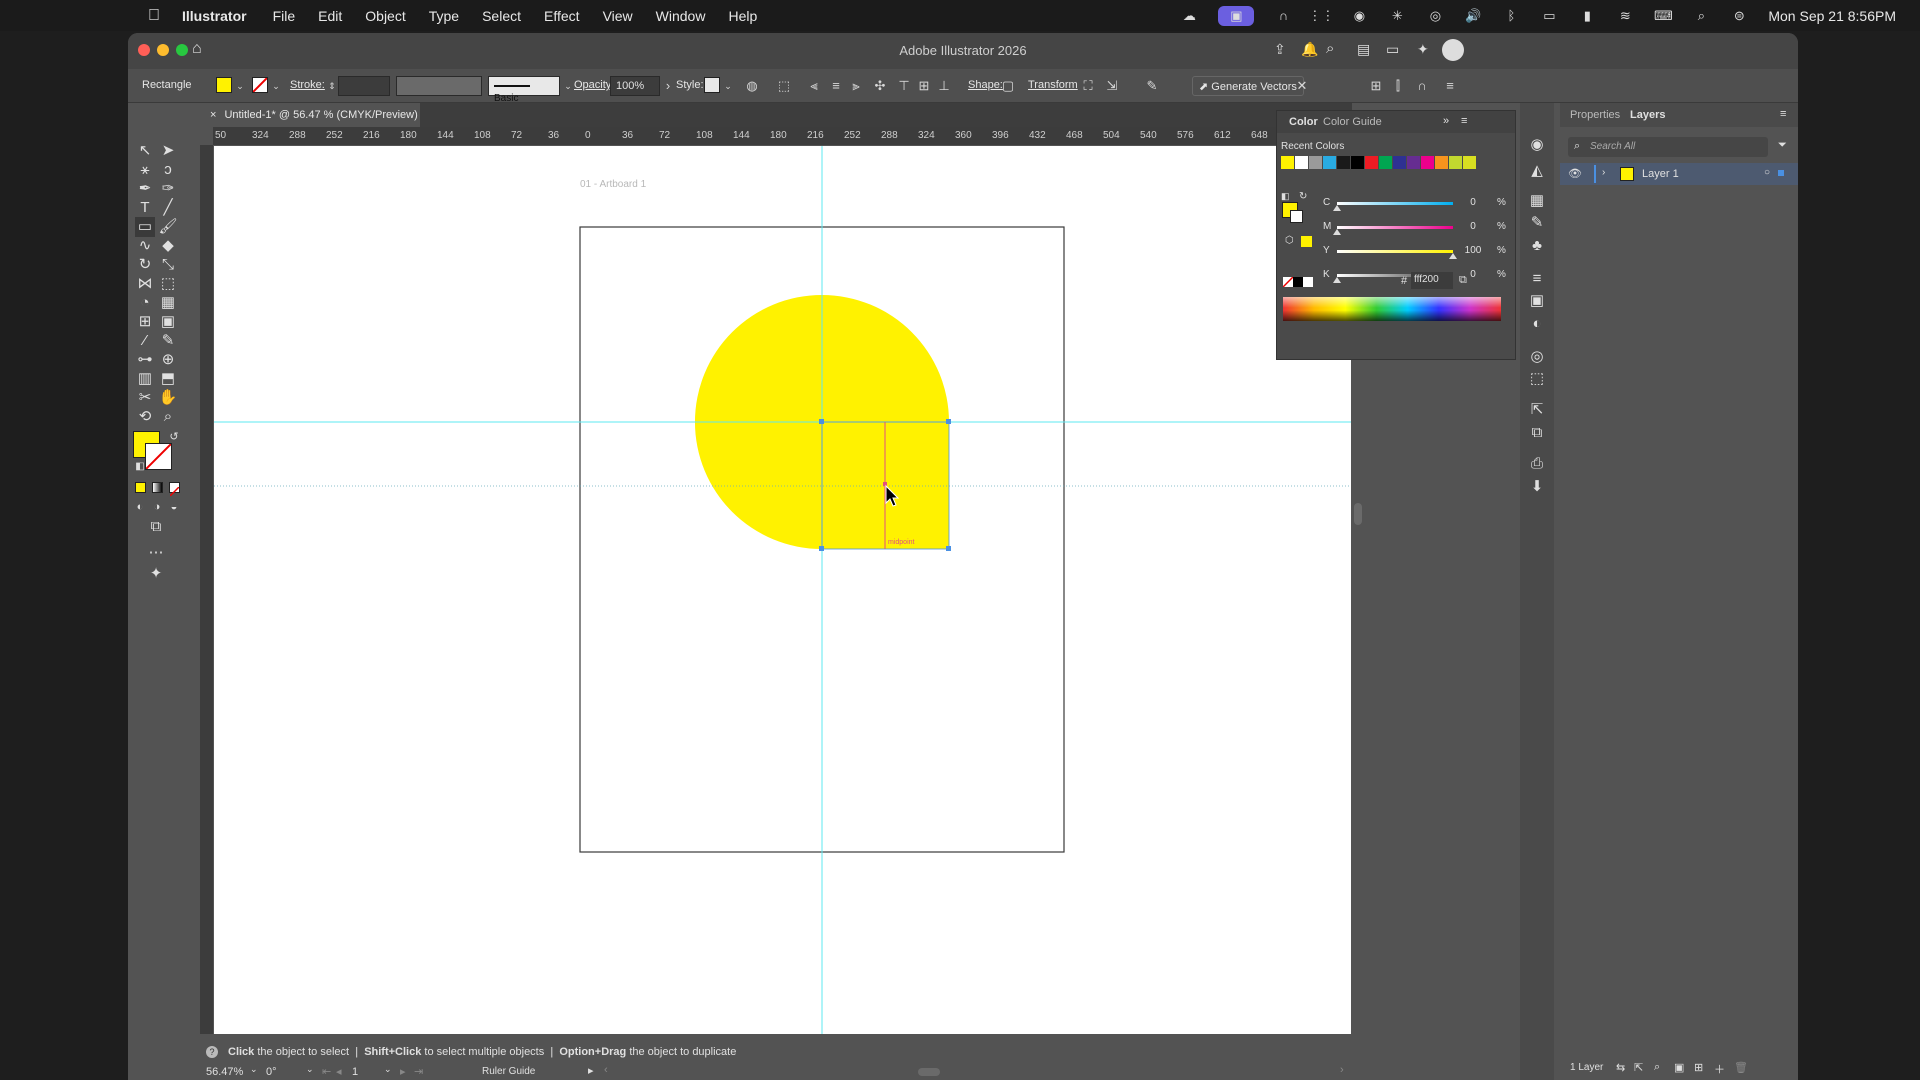 Image resolution: width=1920 pixels, height=1080 pixels. What do you see at coordinates (1537, 324) in the screenshot?
I see `transparency-panel-icon: ◐` at bounding box center [1537, 324].